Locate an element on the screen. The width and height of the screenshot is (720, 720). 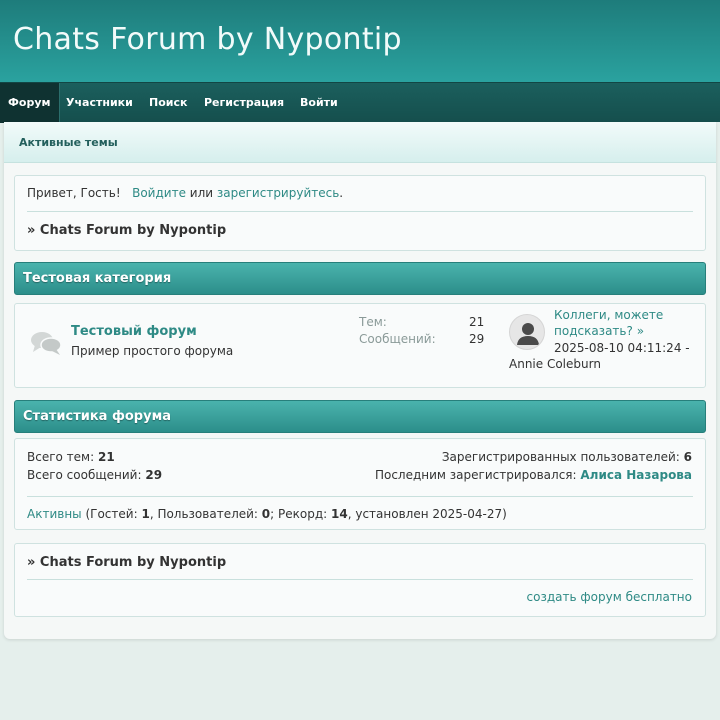
nav-search: Поиск is located at coordinates (168, 103).